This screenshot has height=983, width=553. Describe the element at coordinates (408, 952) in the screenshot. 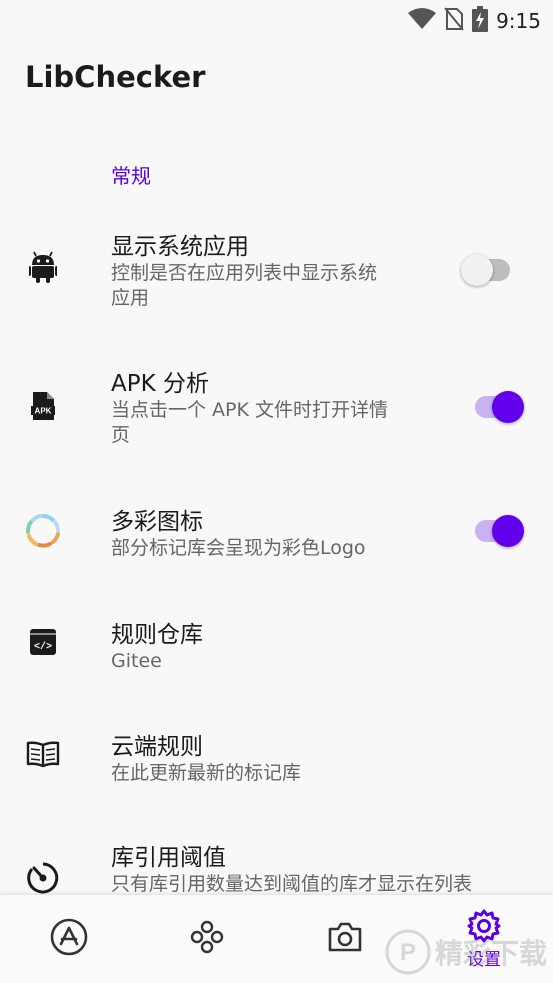

I see `svg-text: P` at that location.